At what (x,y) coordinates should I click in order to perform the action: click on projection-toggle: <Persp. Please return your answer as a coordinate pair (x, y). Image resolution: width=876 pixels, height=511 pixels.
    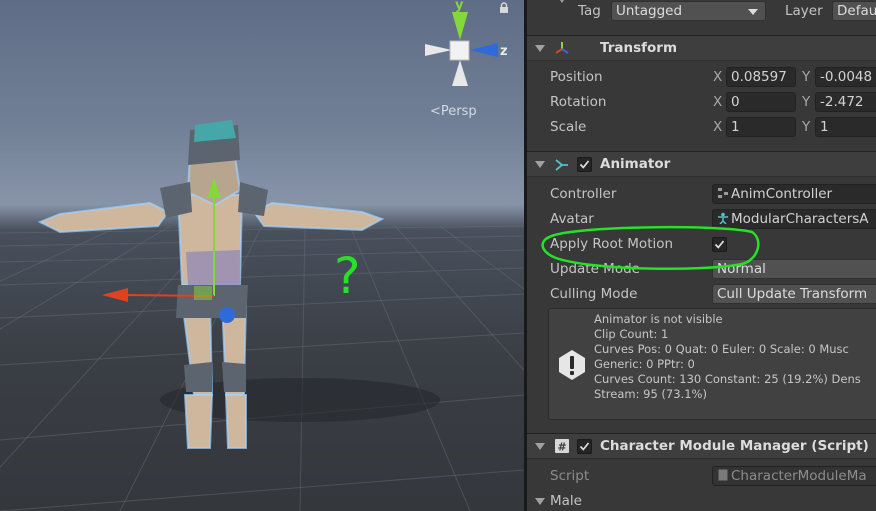
    Looking at the image, I should click on (453, 111).